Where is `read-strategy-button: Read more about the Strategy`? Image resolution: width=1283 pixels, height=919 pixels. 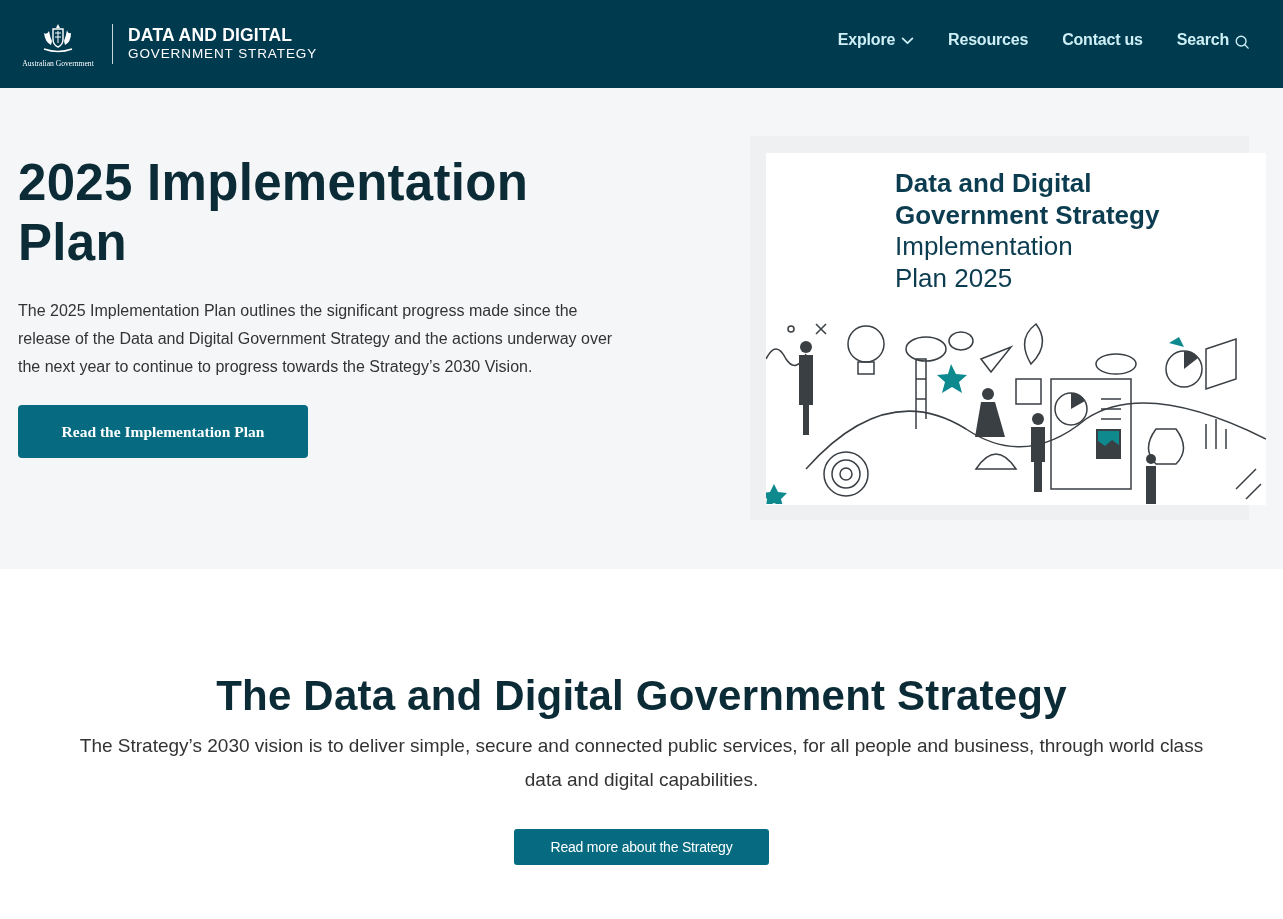 read-strategy-button: Read more about the Strategy is located at coordinates (641, 847).